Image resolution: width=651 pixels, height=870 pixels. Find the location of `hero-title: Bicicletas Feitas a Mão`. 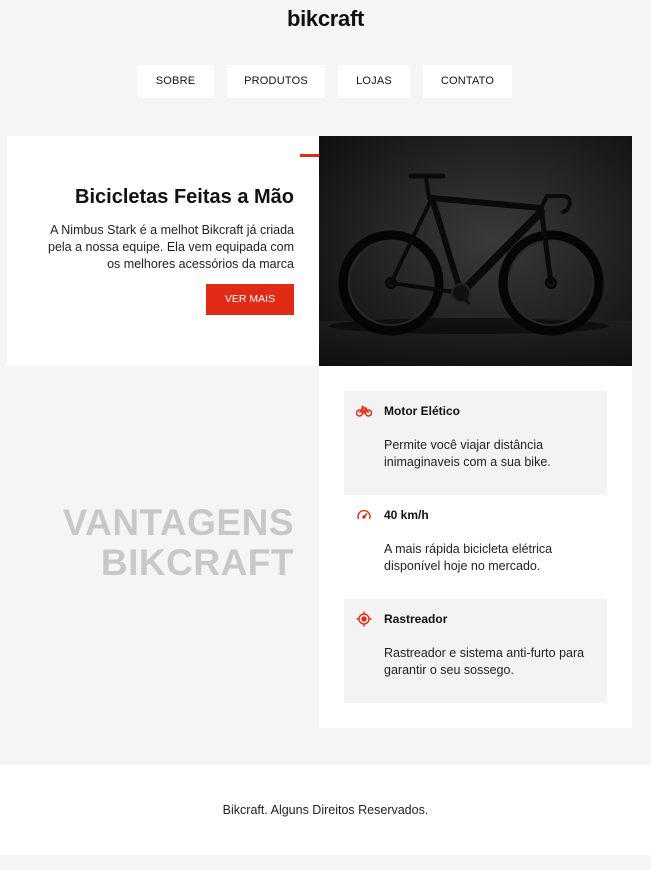

hero-title: Bicicletas Feitas a Mão is located at coordinates (184, 197).